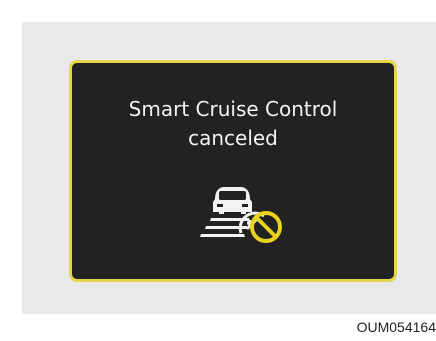  What do you see at coordinates (232, 200) in the screenshot?
I see `car-icon` at bounding box center [232, 200].